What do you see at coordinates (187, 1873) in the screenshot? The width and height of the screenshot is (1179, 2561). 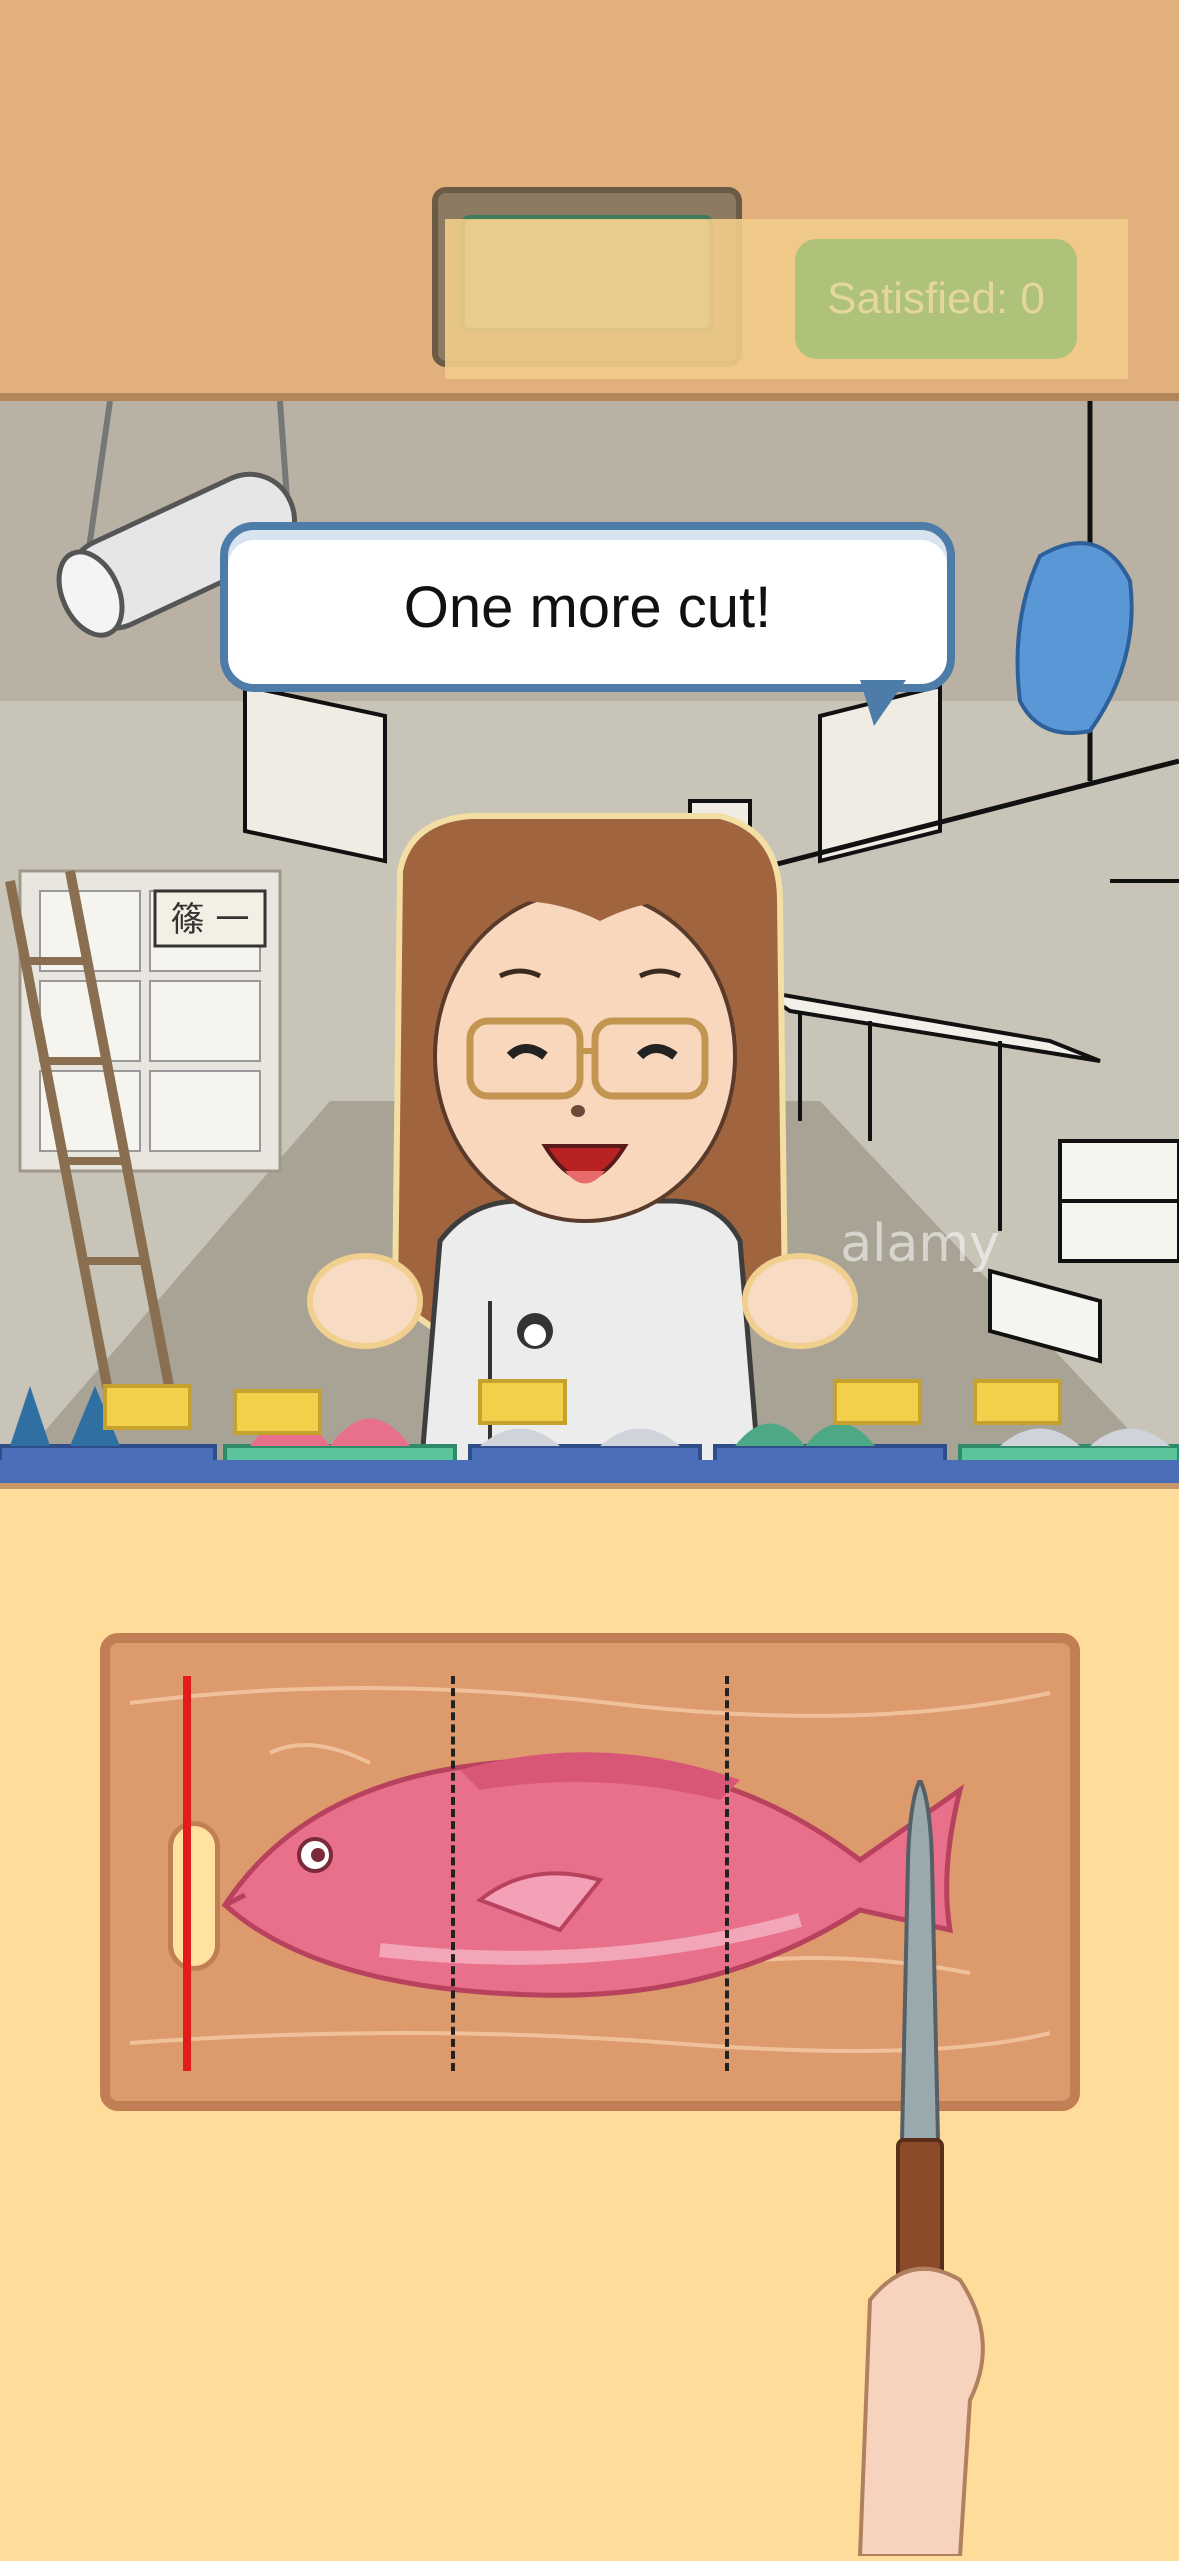 I see `completed-cut-line` at bounding box center [187, 1873].